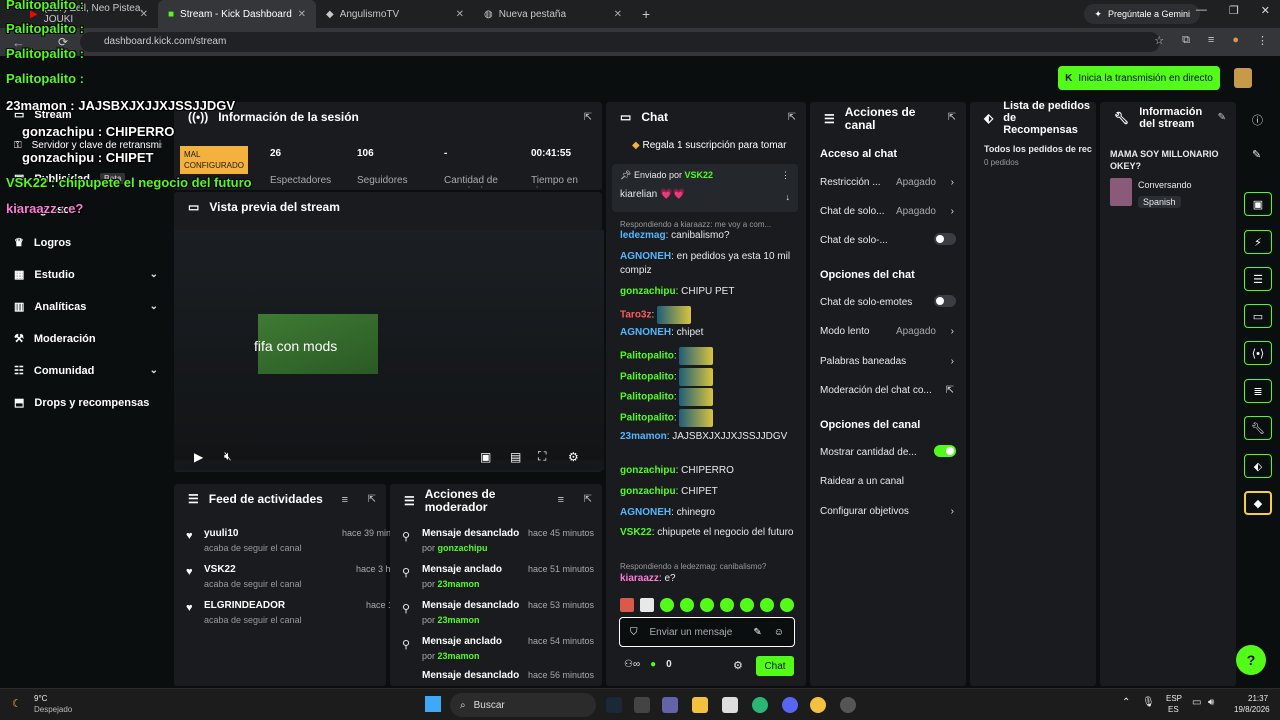  Describe the element at coordinates (1251, 660) in the screenshot. I see `help-fab: ?` at that location.